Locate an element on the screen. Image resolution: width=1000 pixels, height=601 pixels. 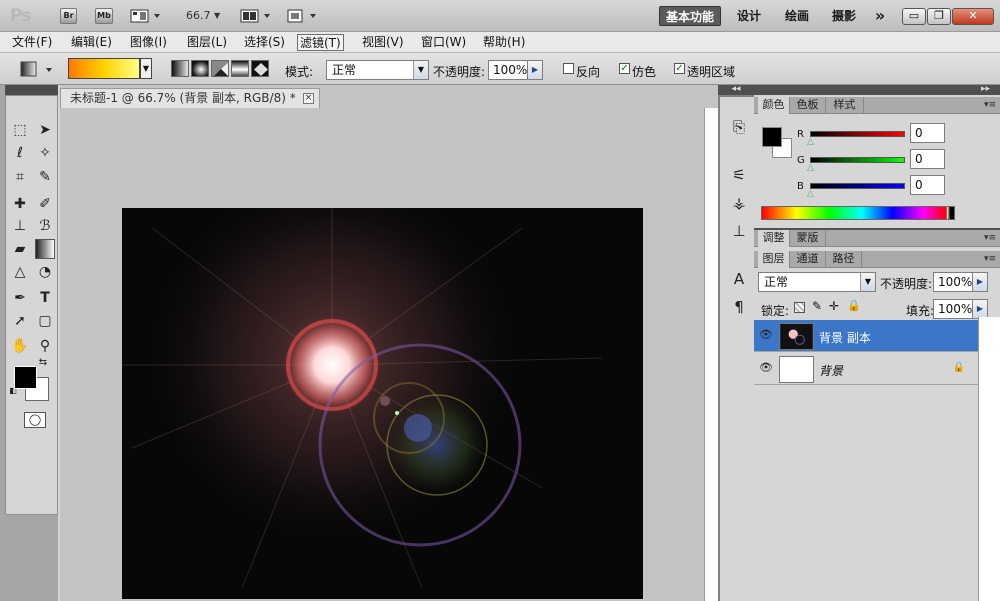
tab-styles: 样式 is located at coordinates (845, 105).